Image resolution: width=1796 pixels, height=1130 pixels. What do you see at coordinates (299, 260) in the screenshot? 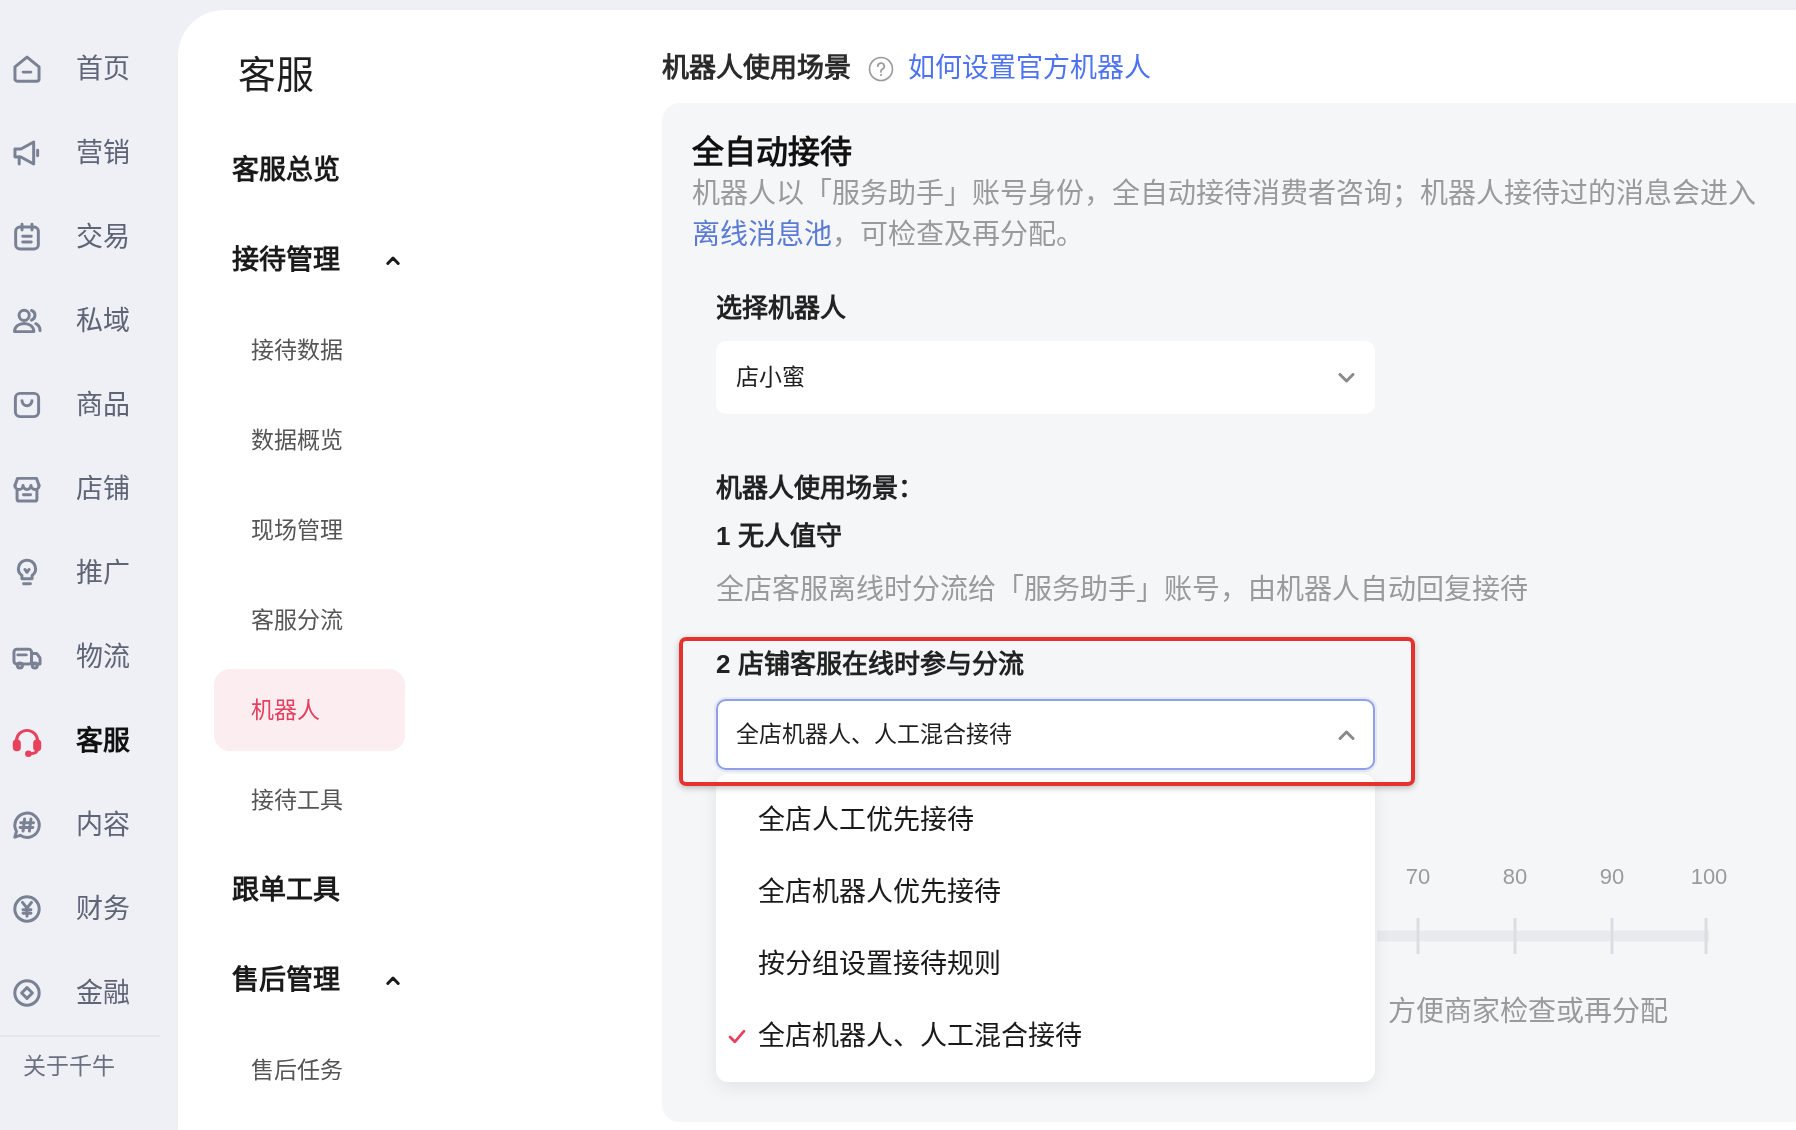
I see `nav-group-header: 接待管理` at bounding box center [299, 260].